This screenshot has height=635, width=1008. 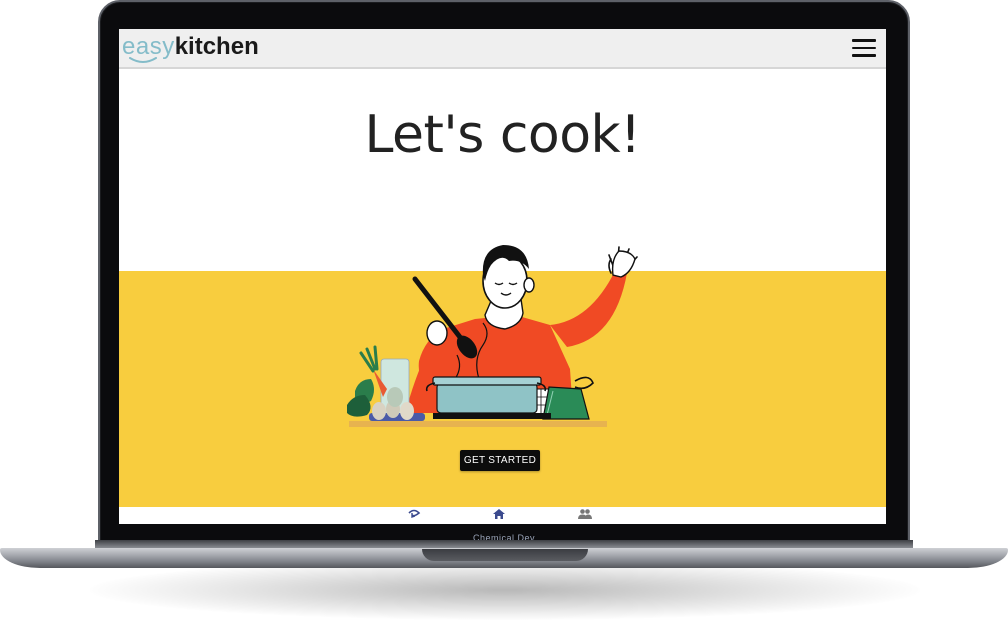 I want to click on people-icon, so click(x=585, y=514).